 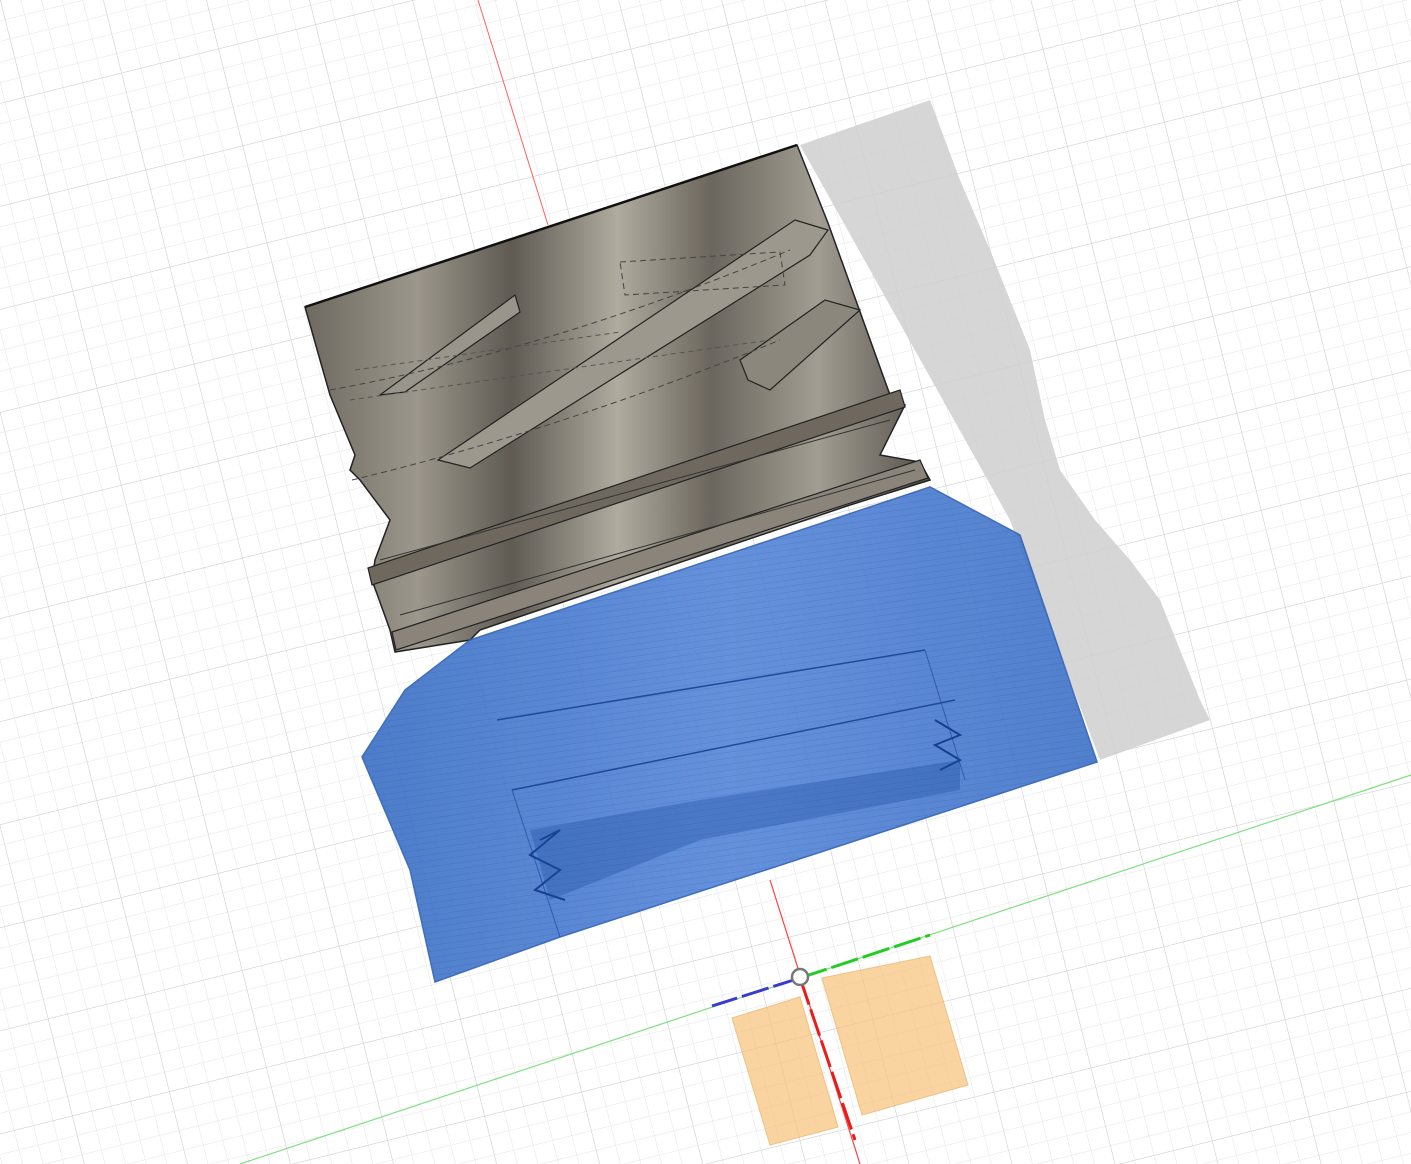 I want to click on origin-point, so click(x=800, y=977).